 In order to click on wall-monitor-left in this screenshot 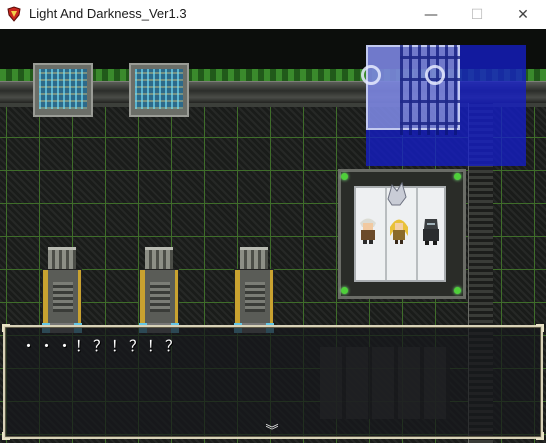, I will do `click(63, 90)`.